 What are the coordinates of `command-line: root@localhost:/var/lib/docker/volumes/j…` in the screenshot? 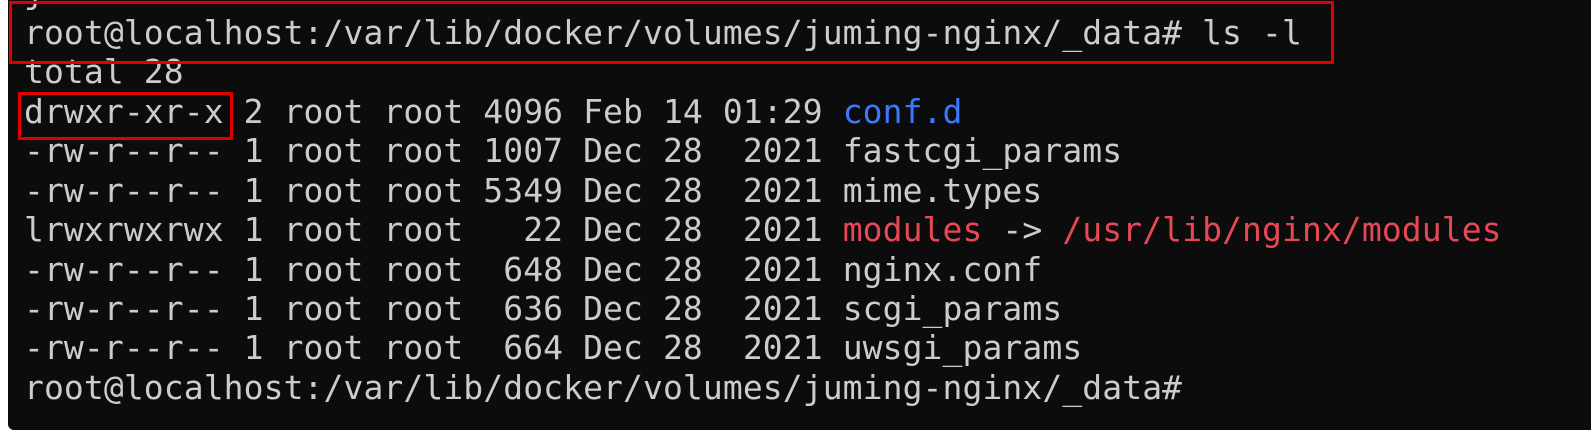 It's located at (663, 33).